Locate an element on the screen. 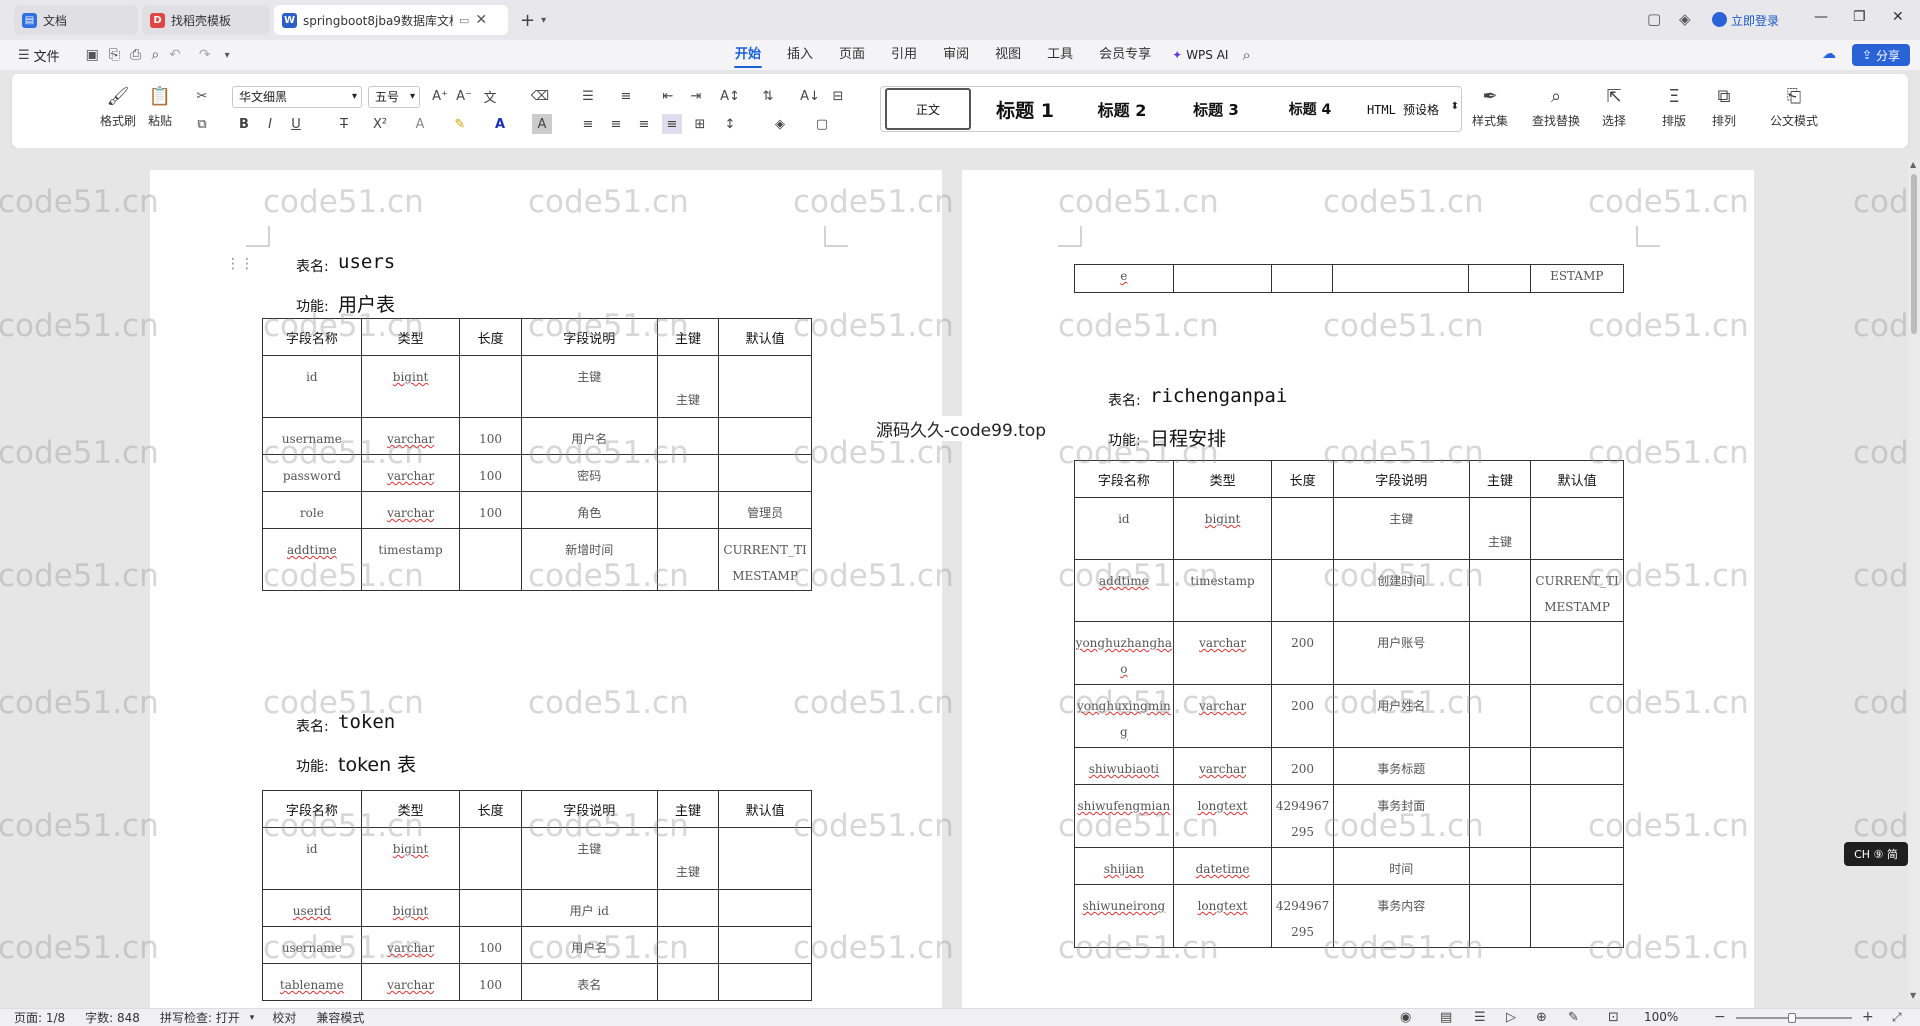  table-cell: username is located at coordinates (312, 945).